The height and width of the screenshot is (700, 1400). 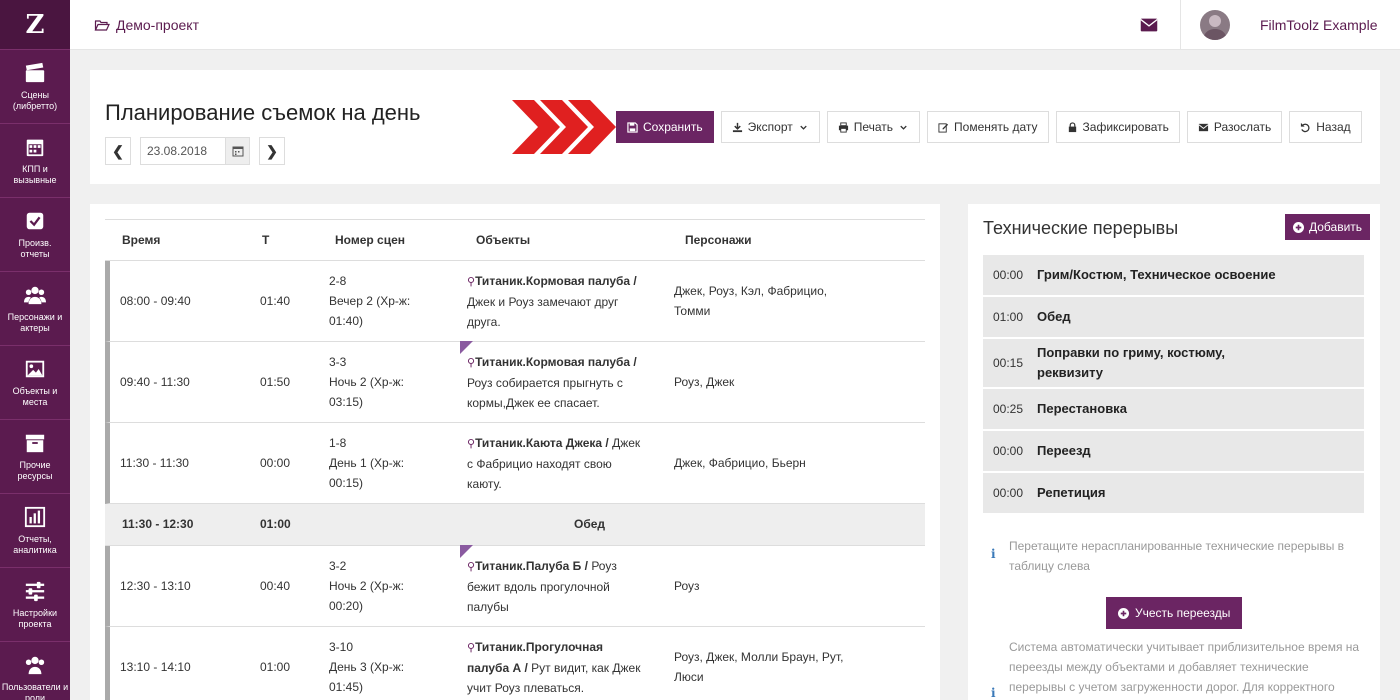 I want to click on row-time: 13:10 - 14:10, so click(x=155, y=667).